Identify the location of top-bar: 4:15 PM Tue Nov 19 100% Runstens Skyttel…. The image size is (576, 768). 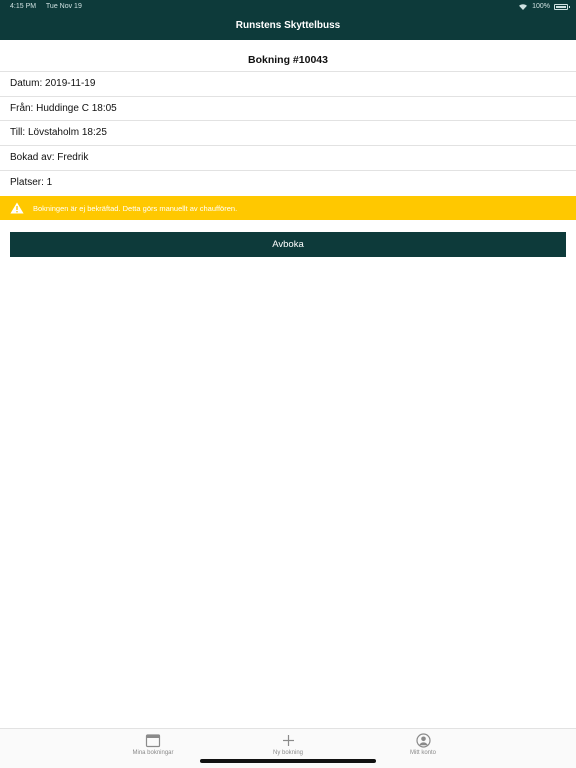
(288, 20).